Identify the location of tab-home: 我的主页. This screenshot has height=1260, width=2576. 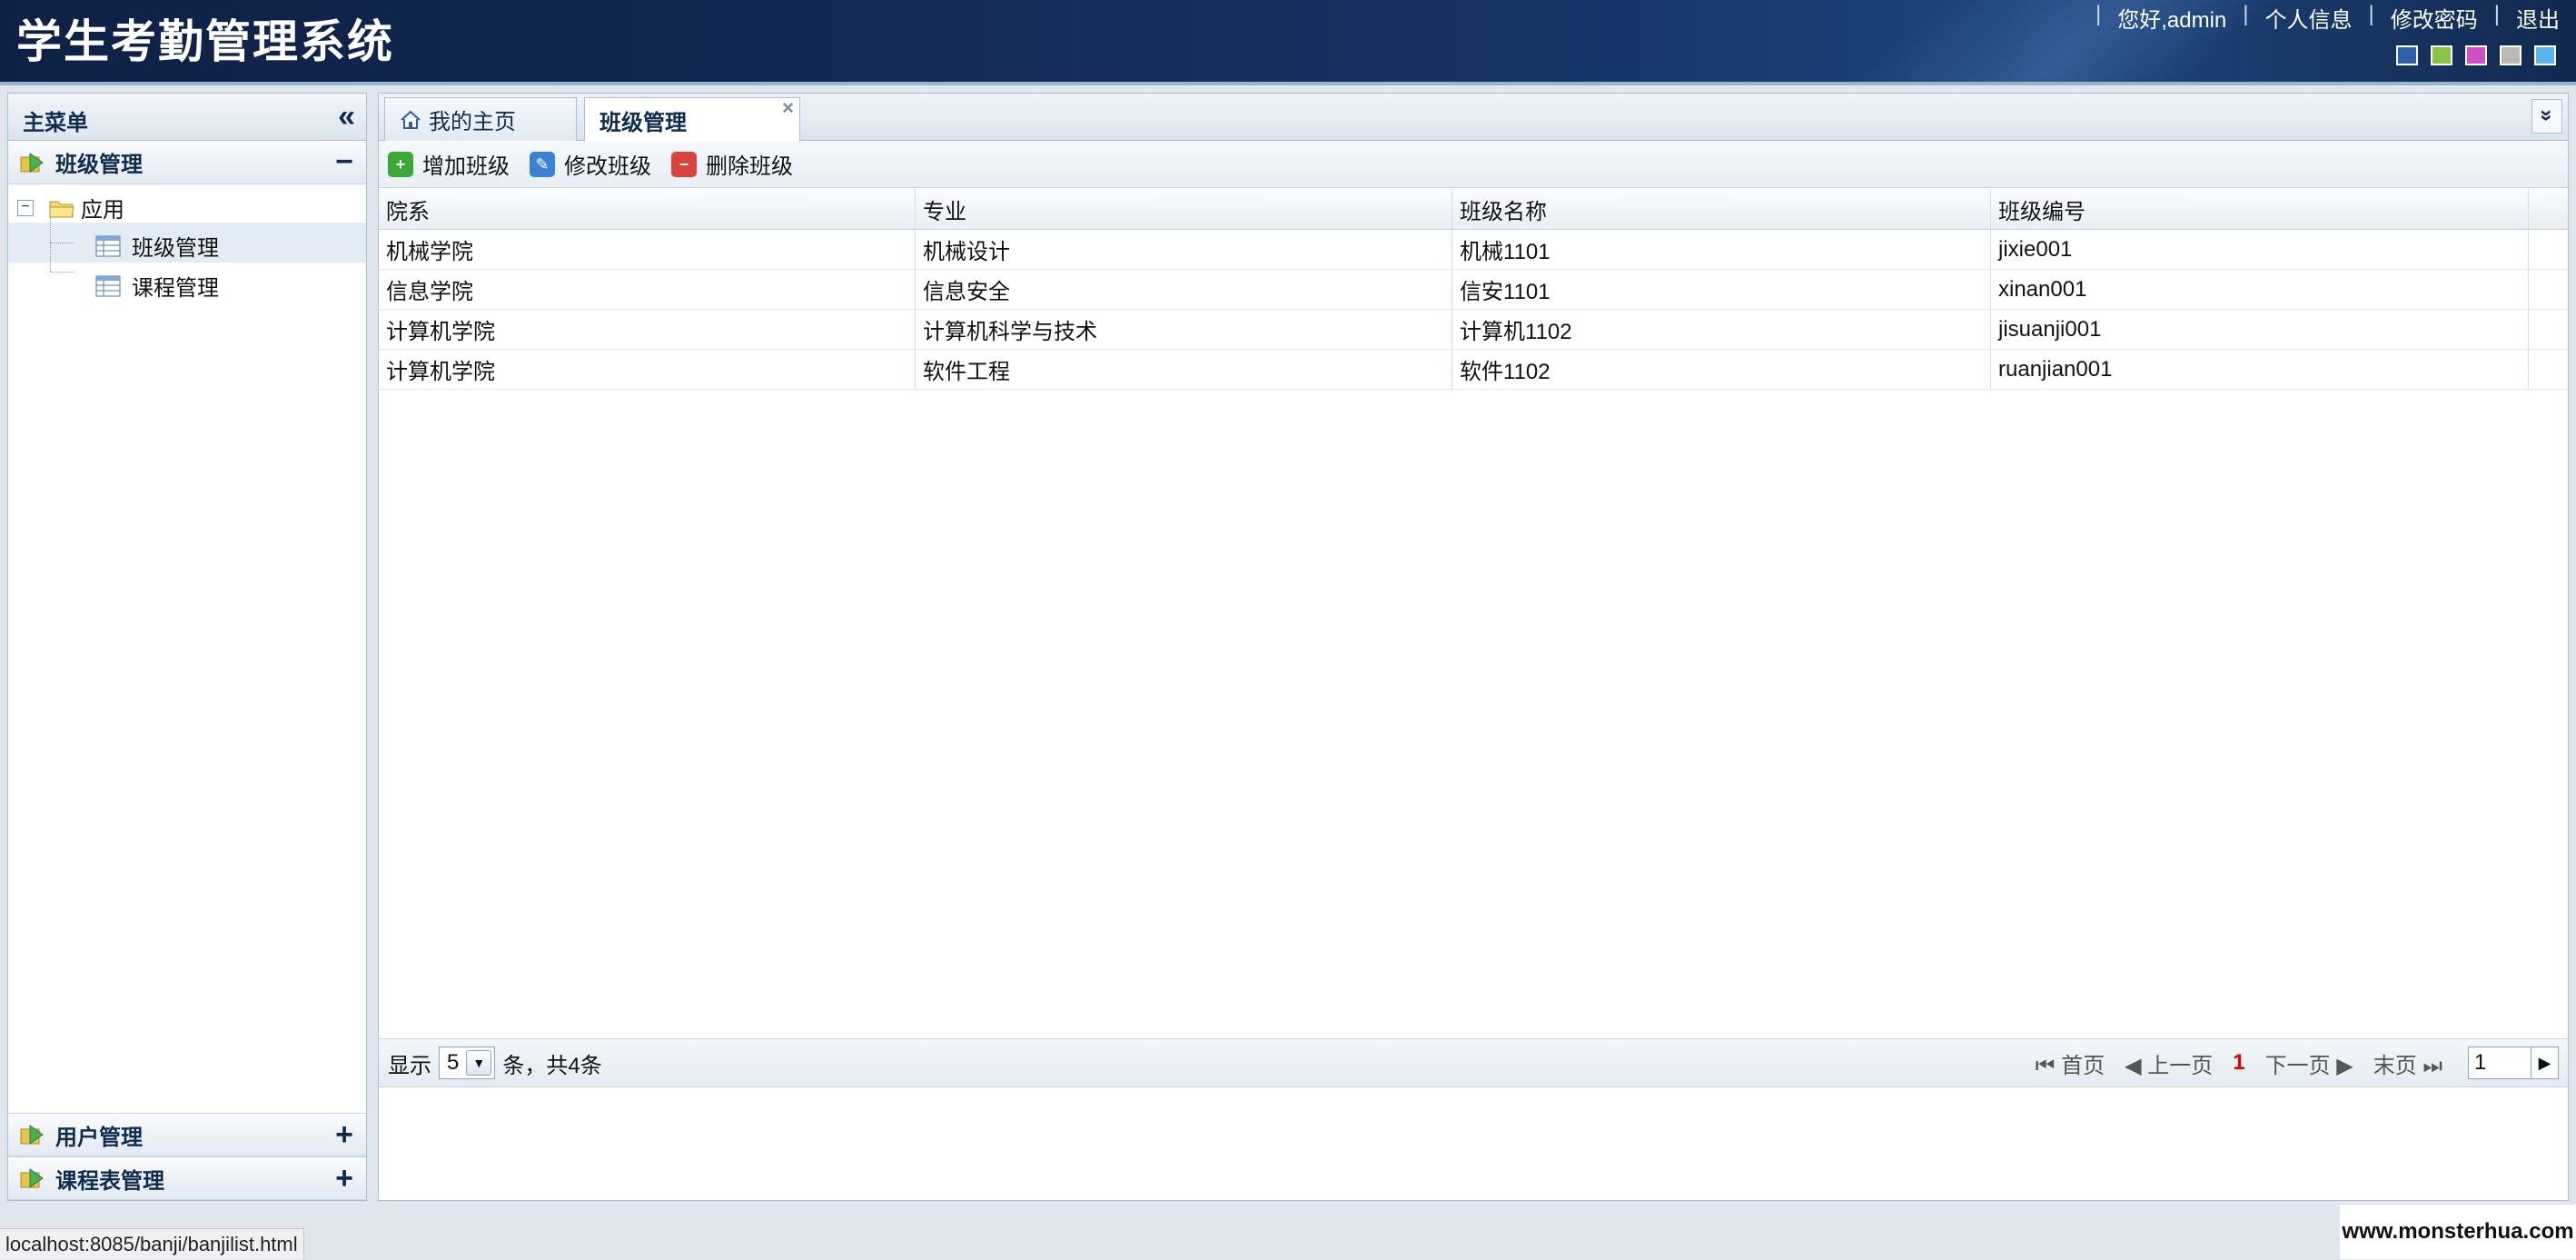
(480, 119).